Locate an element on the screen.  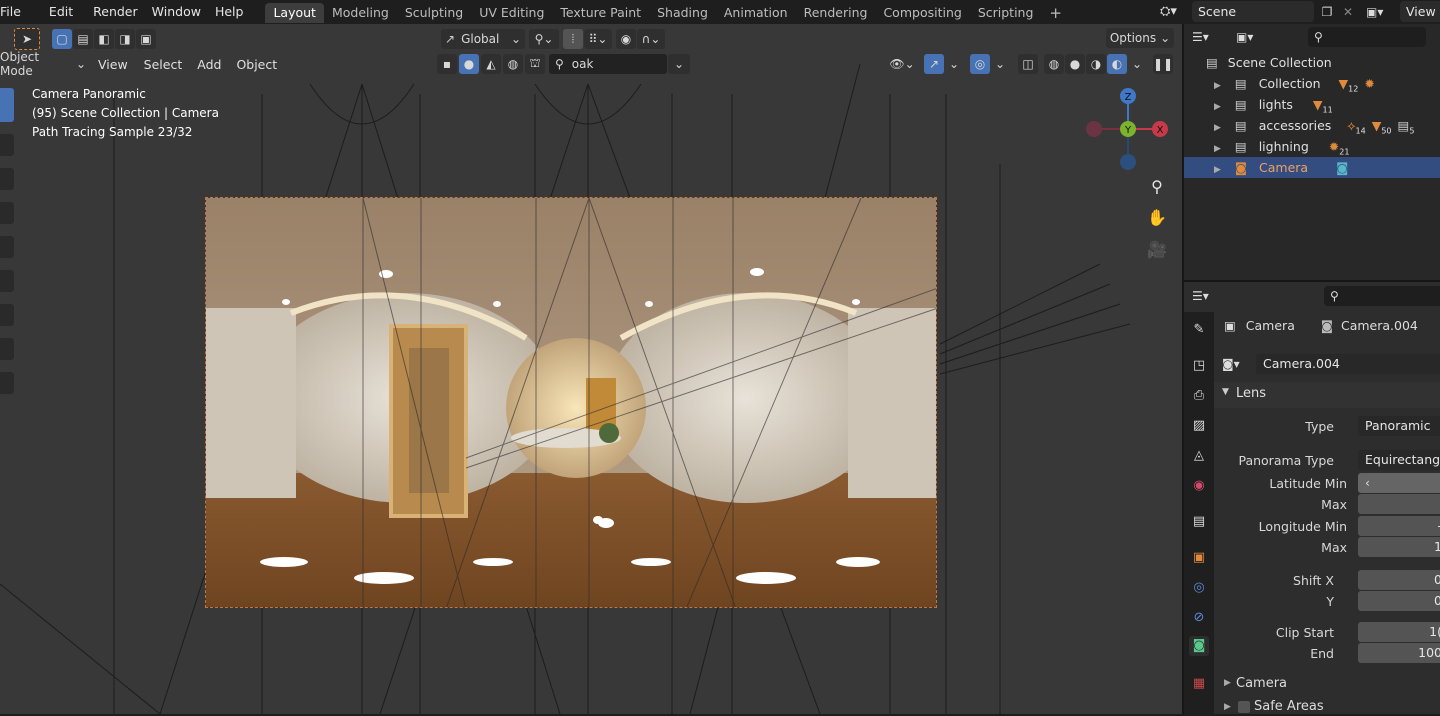
light-filter-icon: ● is located at coordinates (469, 64).